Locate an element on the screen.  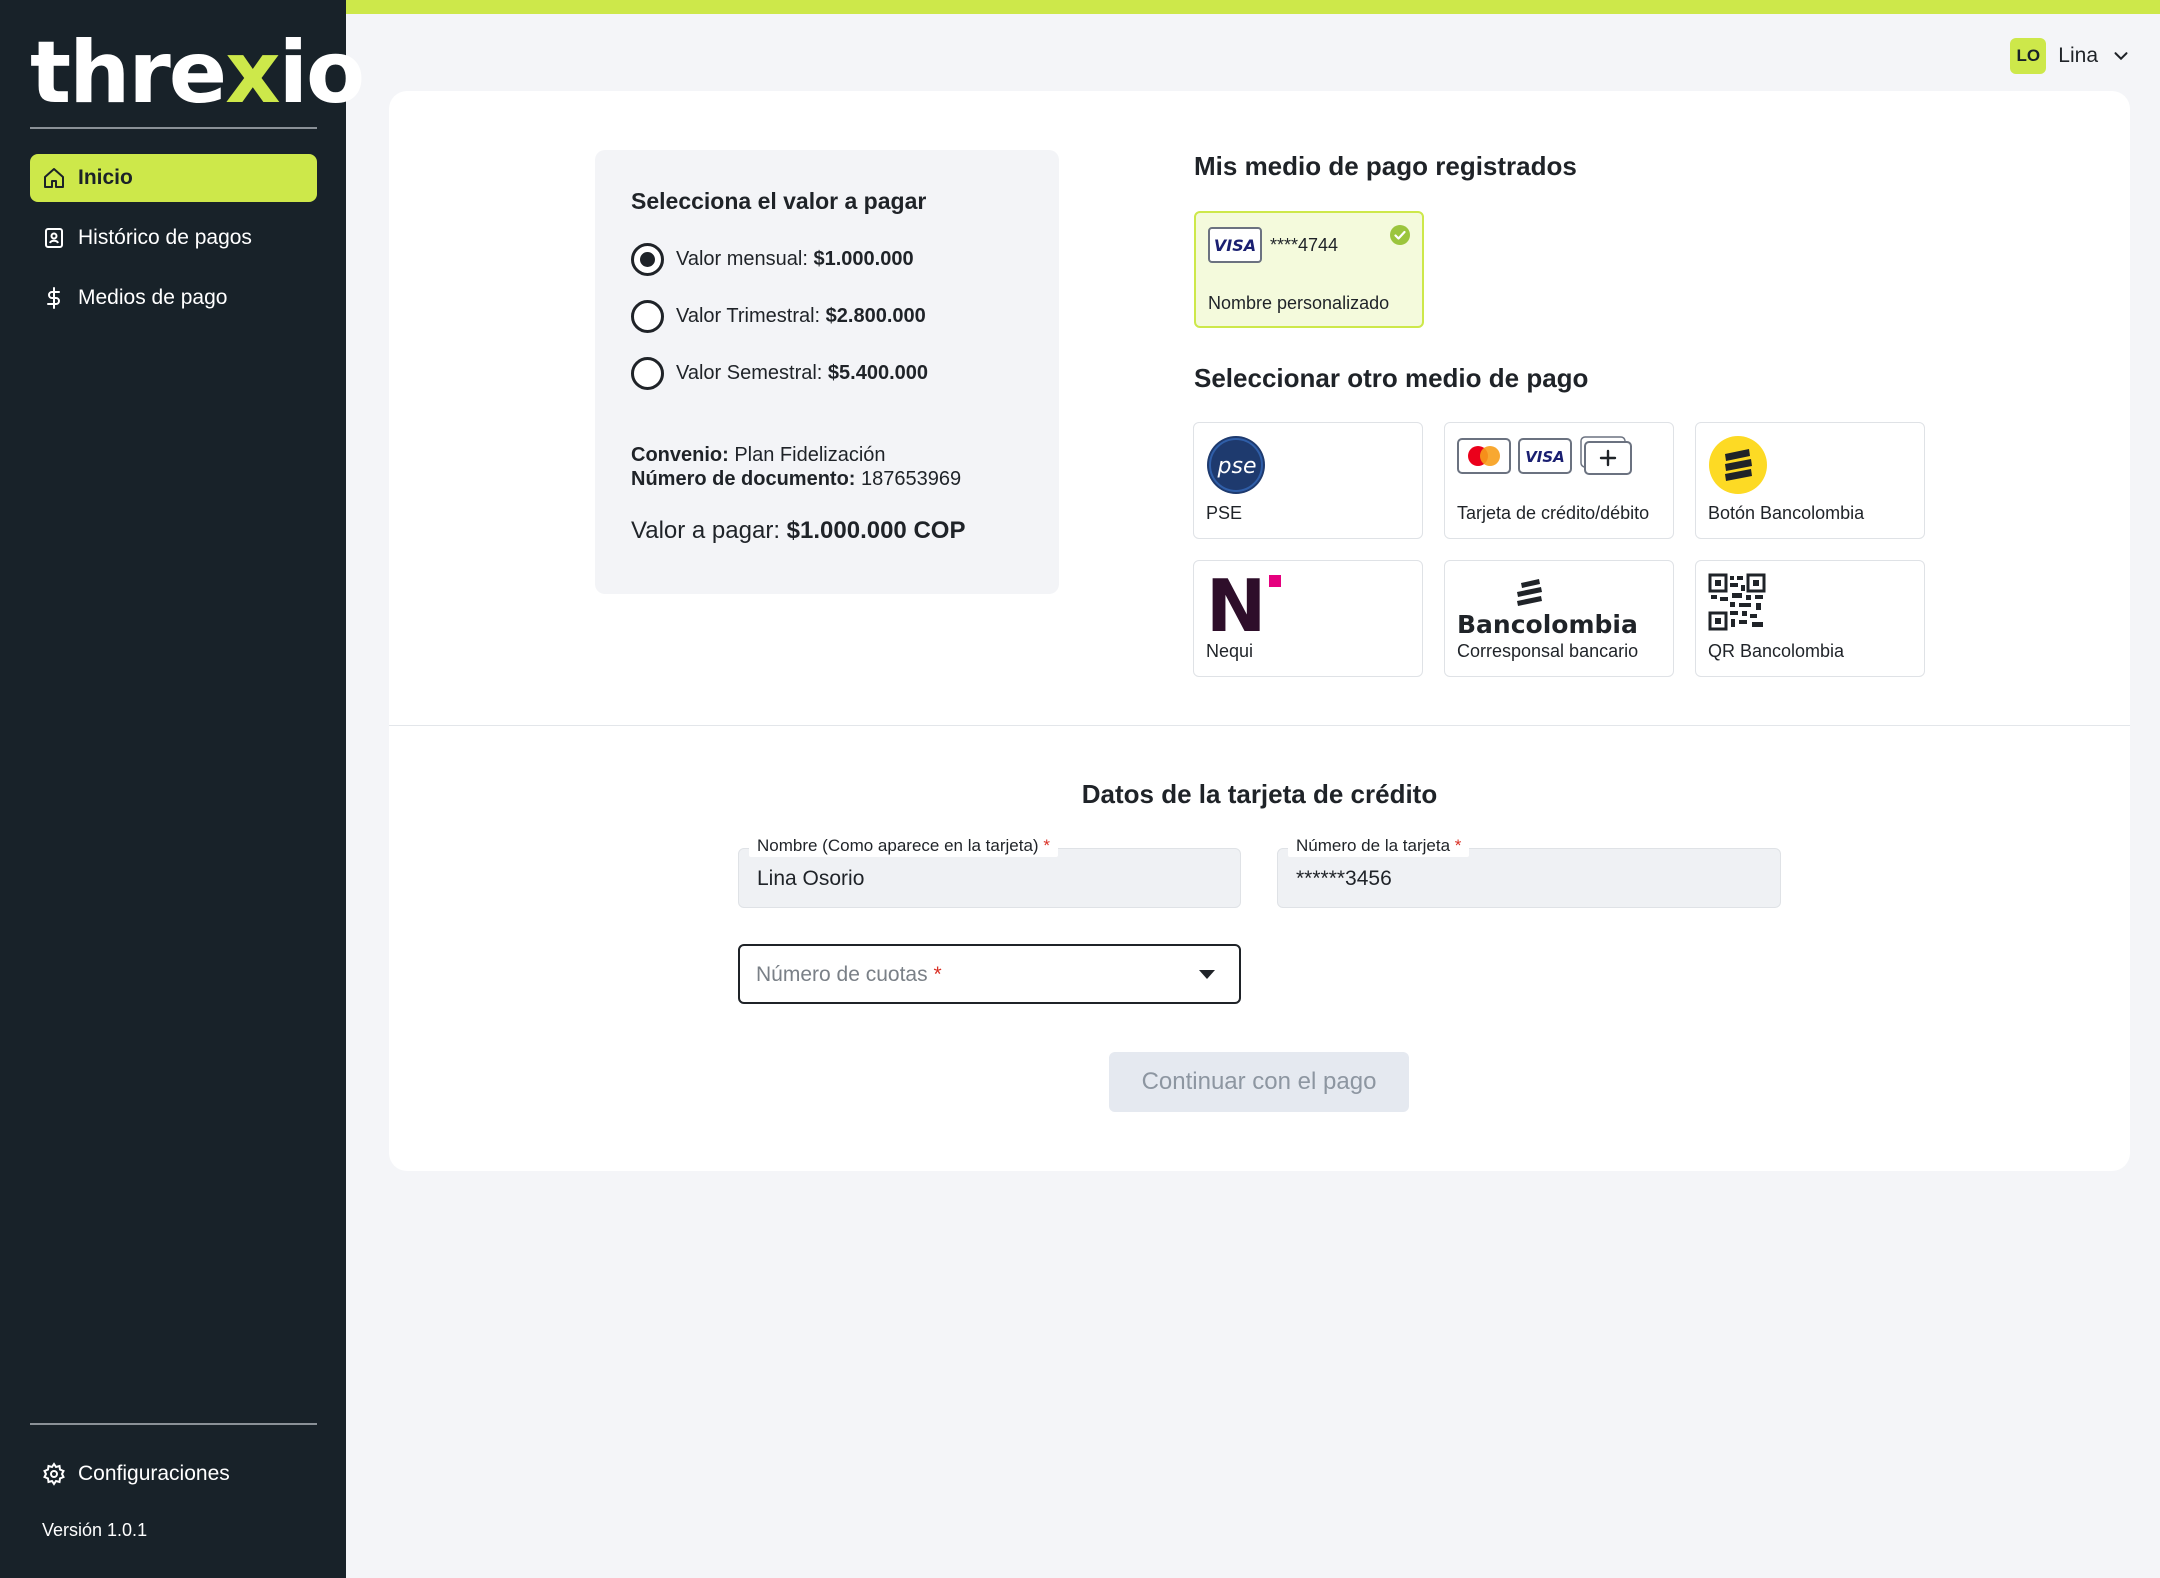
method-label: Tarjeta de crédito/débito is located at coordinates (1553, 513).